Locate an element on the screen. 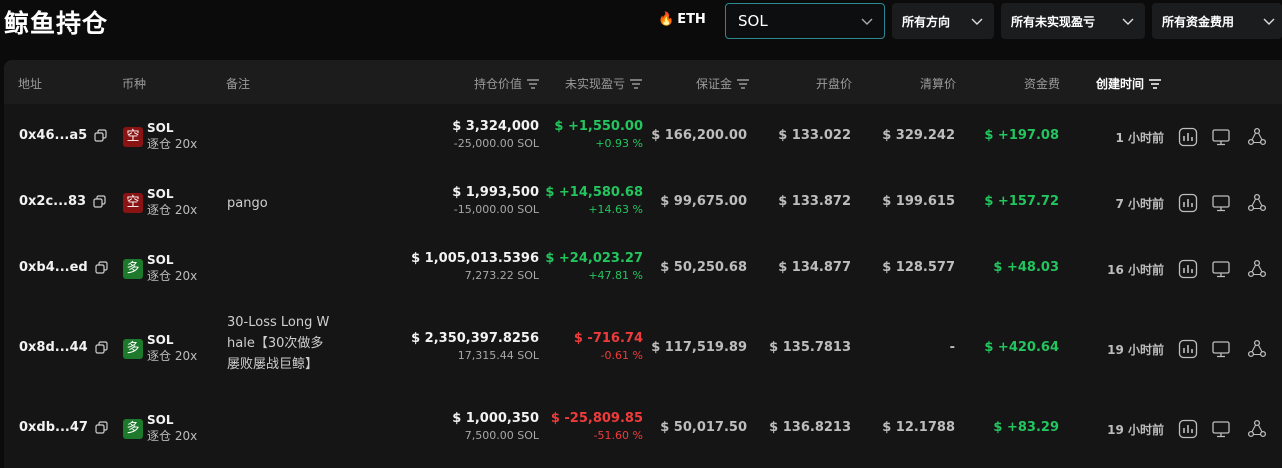  liq-price: $ 329.242 is located at coordinates (918, 135).